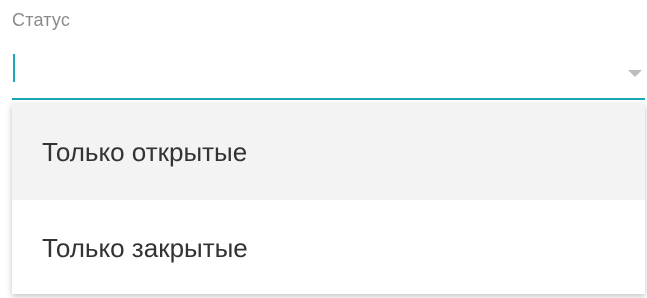  I want to click on dropdown-arrow-icon, so click(635, 73).